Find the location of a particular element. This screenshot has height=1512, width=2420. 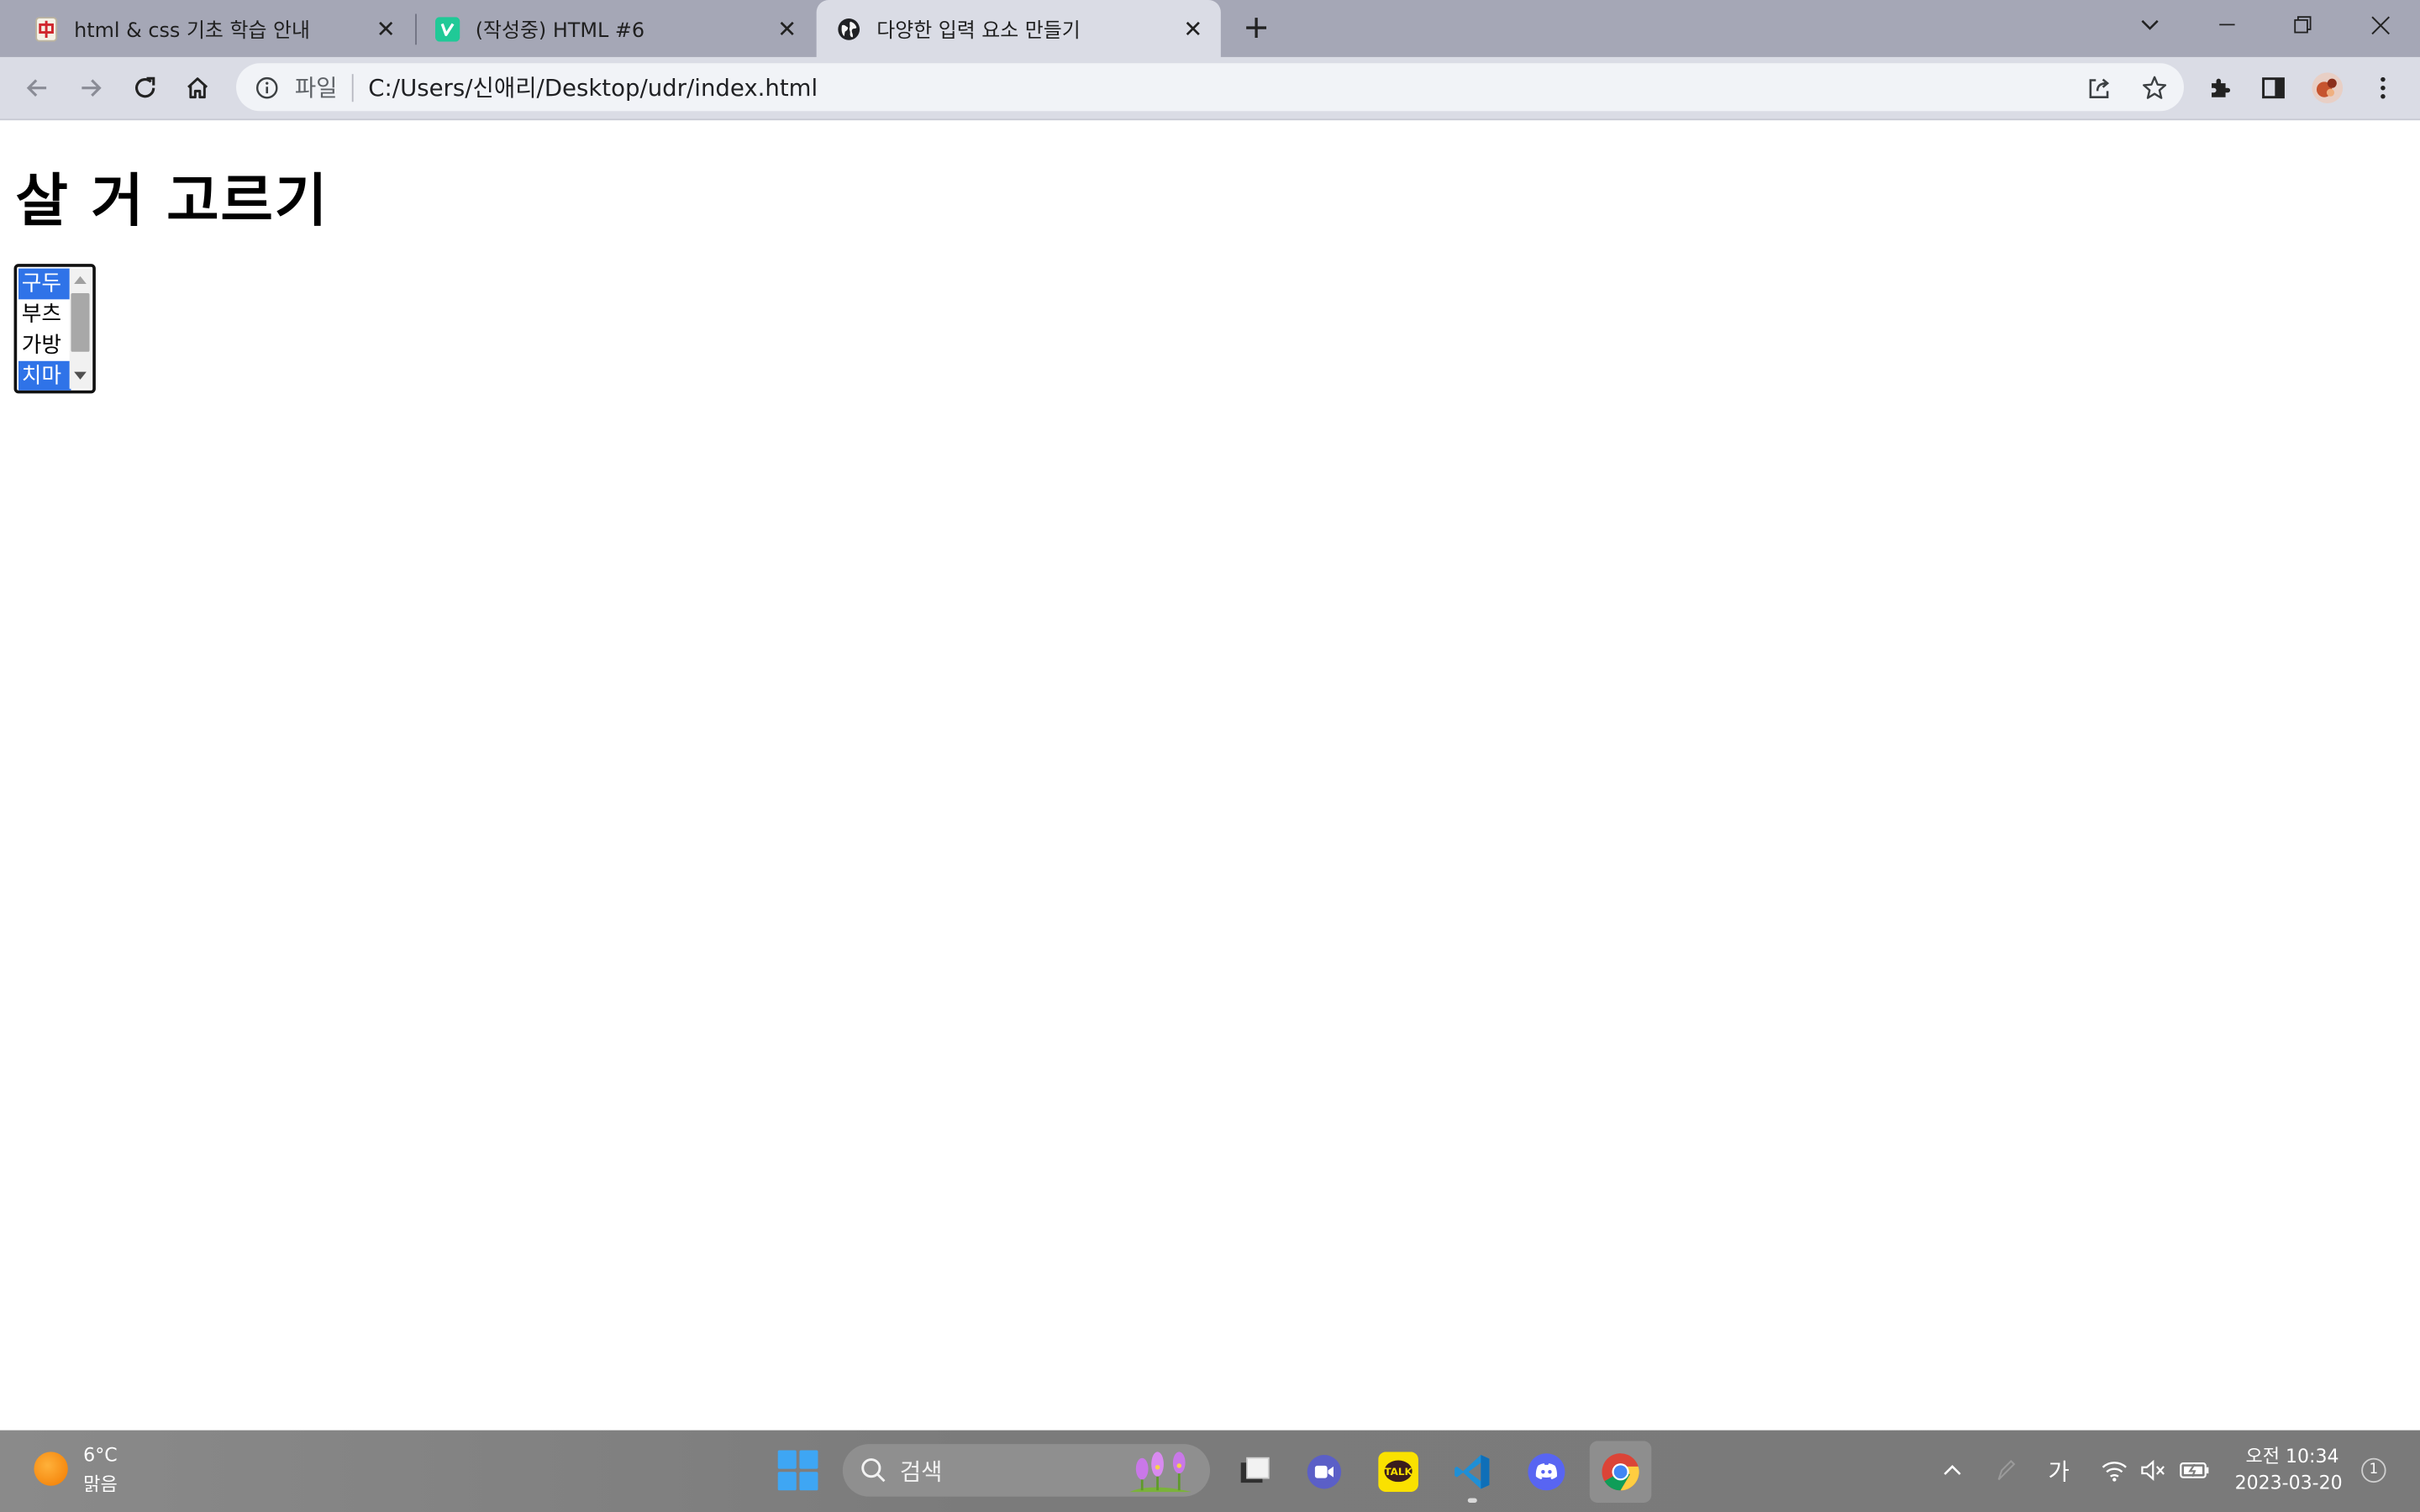

pen-icon is located at coordinates (2006, 1470).